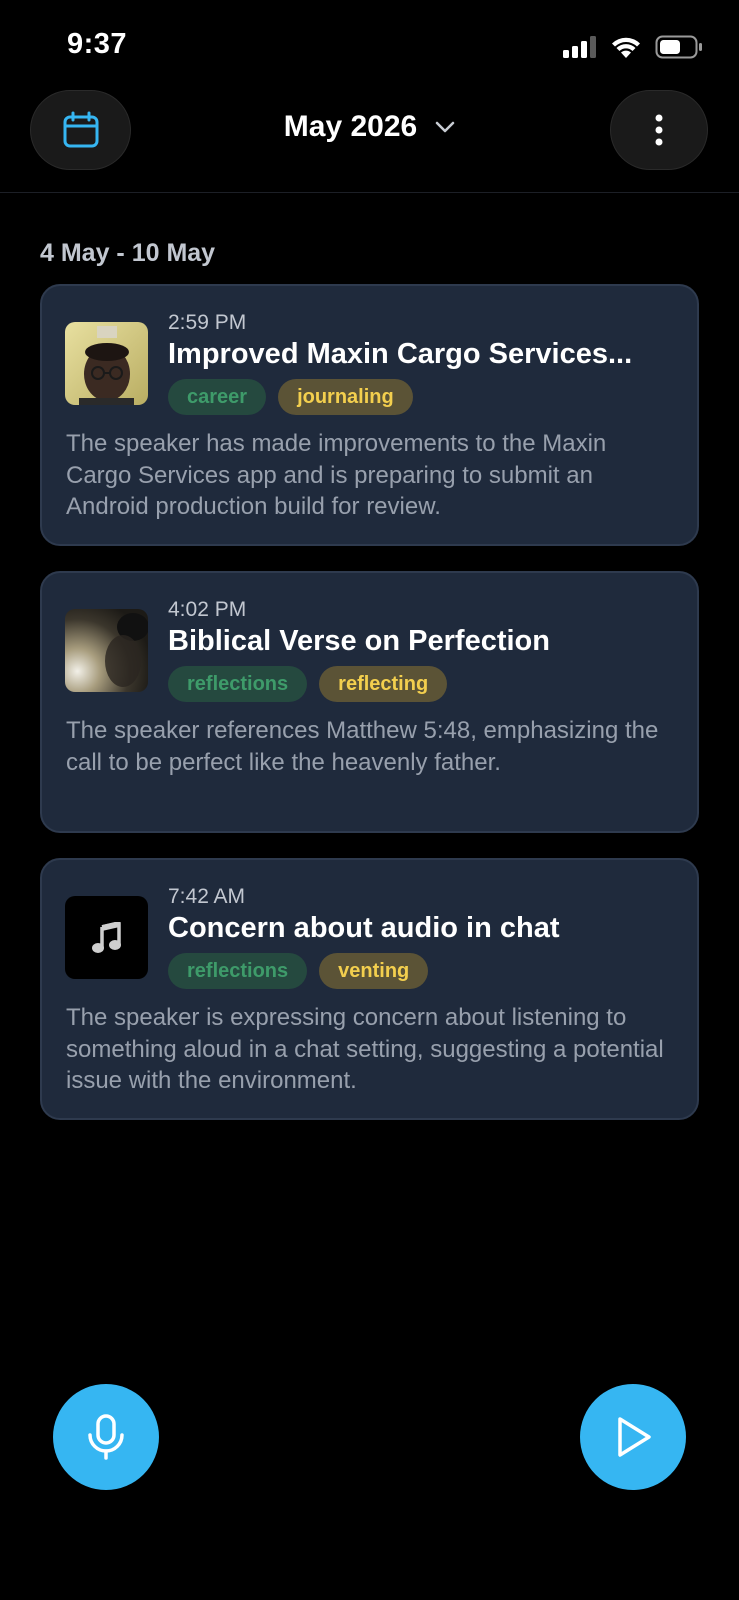  Describe the element at coordinates (369, 45) in the screenshot. I see `status-bar: 9:37` at that location.